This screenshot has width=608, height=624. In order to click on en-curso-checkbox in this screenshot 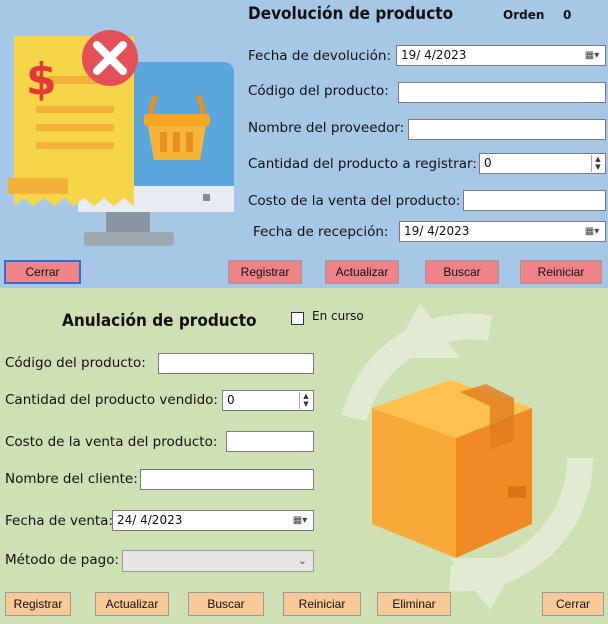, I will do `click(297, 318)`.